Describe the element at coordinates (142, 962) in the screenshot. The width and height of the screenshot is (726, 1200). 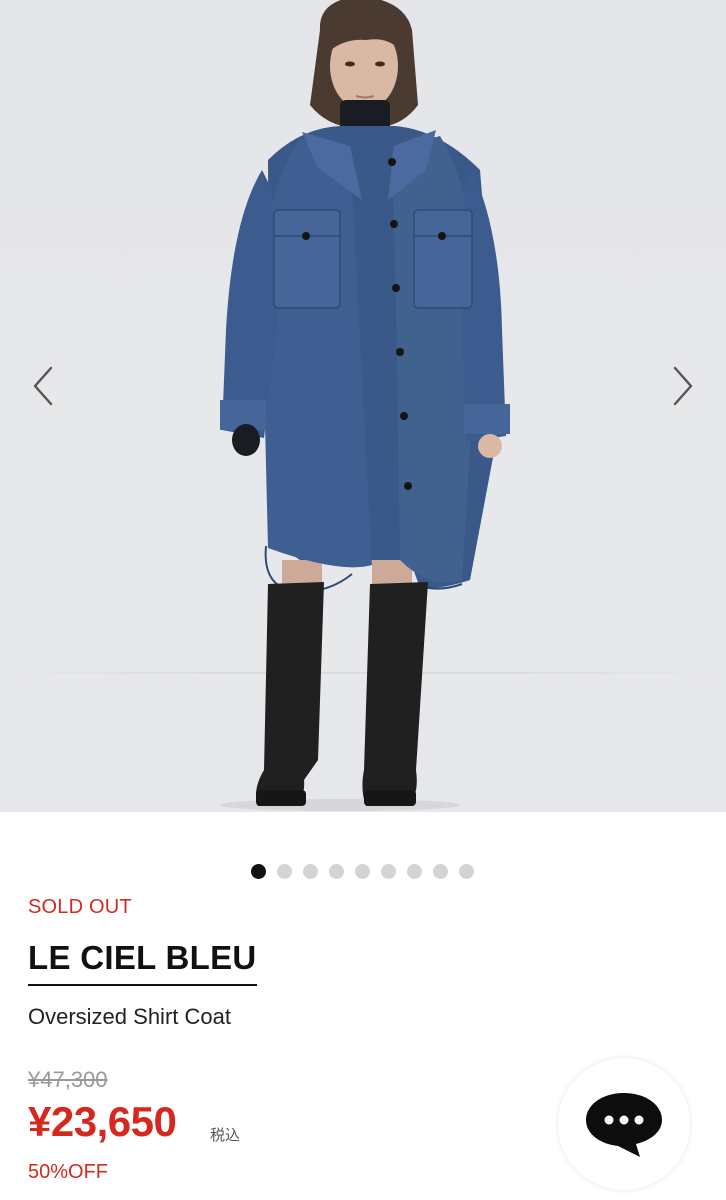
I see `brand-link: LE CIEL BLEU` at that location.